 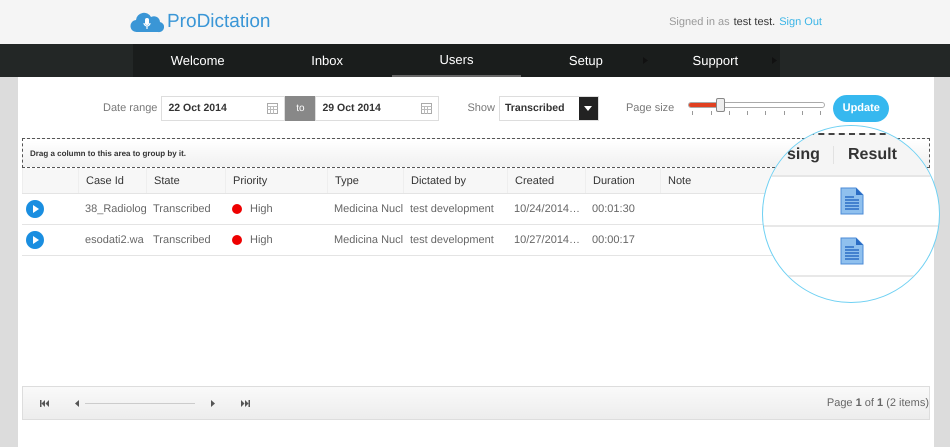 What do you see at coordinates (377, 108) in the screenshot?
I see `date-field: 29 Oct 2014` at bounding box center [377, 108].